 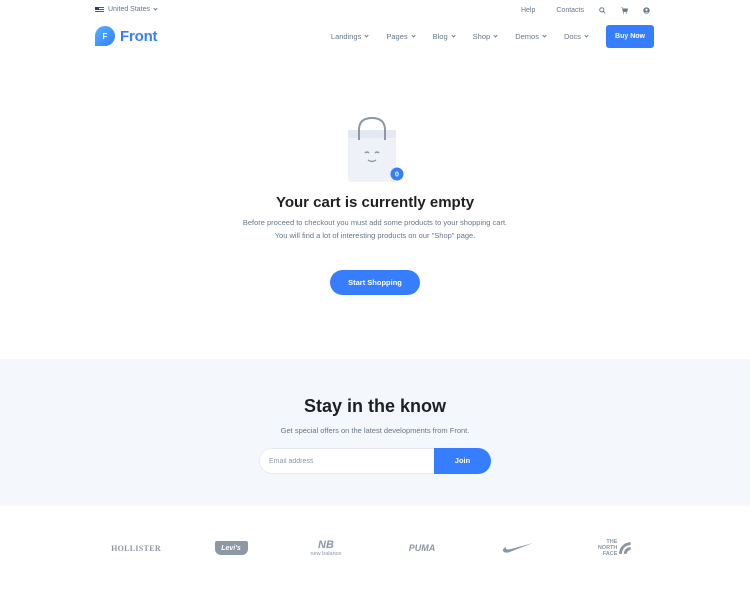 I want to click on locale-label: United States, so click(x=129, y=9).